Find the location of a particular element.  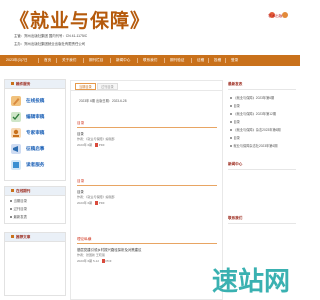

panel-heading: 稿件服务 is located at coordinates (35, 84).